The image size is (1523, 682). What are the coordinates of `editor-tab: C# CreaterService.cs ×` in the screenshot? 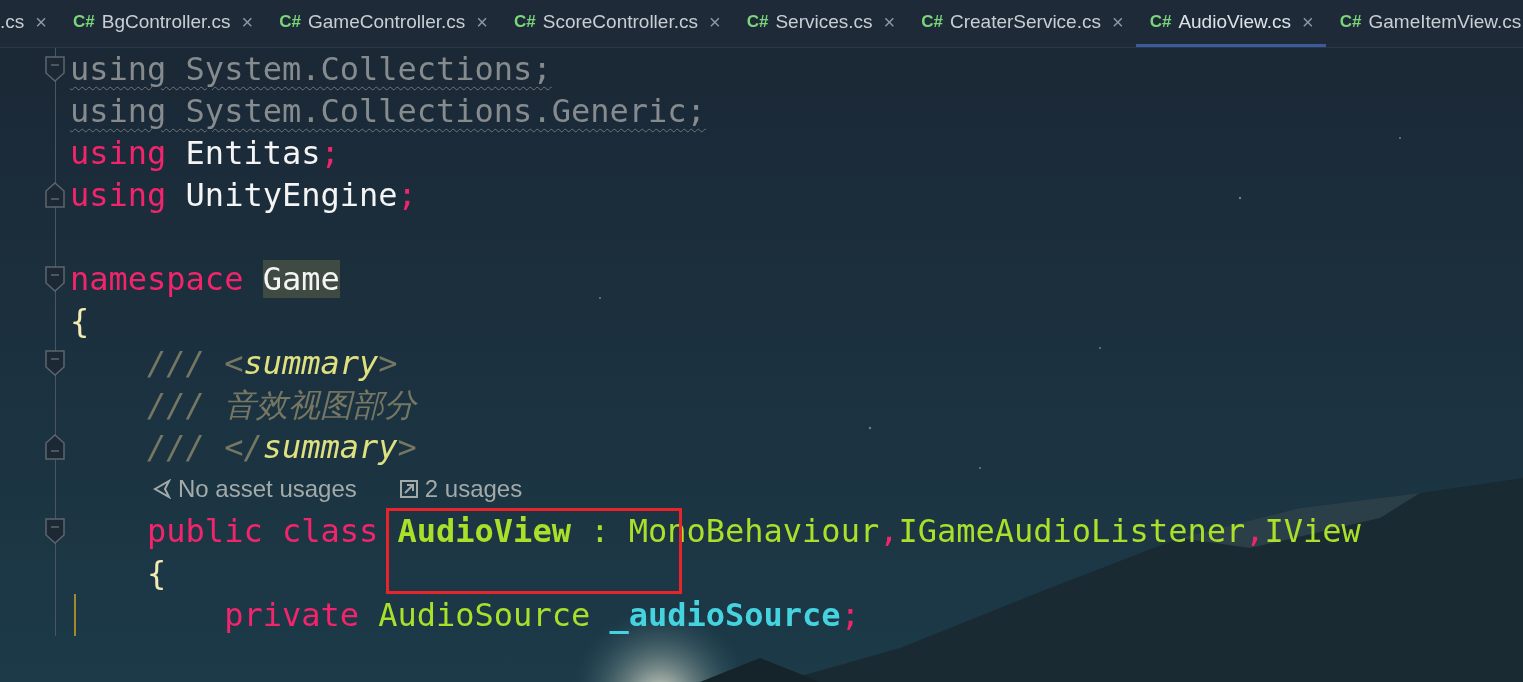 It's located at (1021, 23).